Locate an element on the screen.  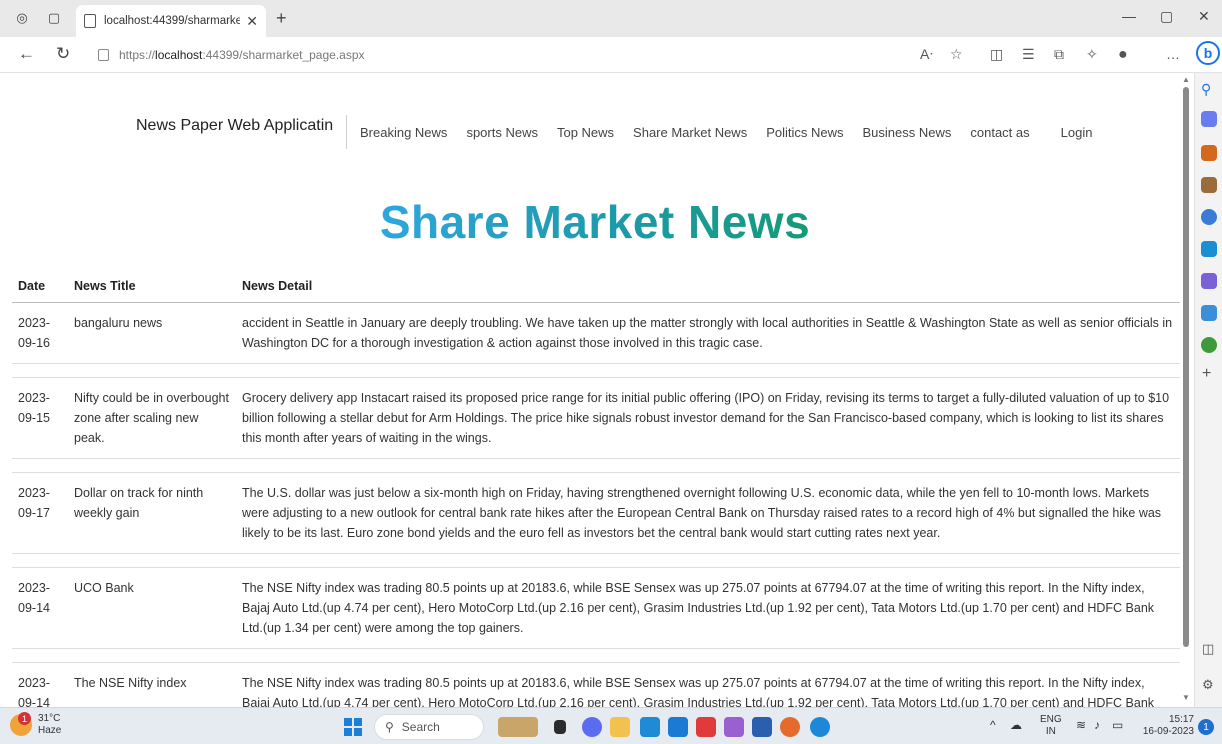
taskbar-word-icon is located at coordinates (762, 727).